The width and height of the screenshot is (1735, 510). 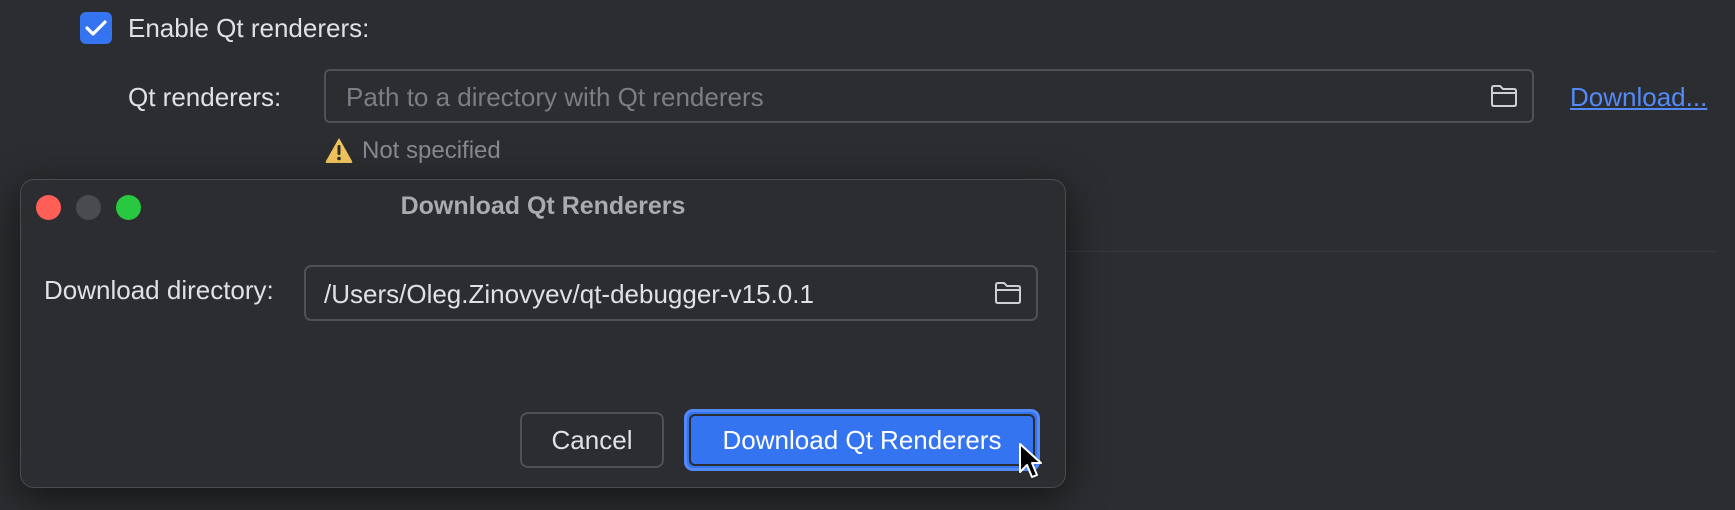 What do you see at coordinates (543, 206) in the screenshot?
I see `dialog-title: Download Qt Renderers` at bounding box center [543, 206].